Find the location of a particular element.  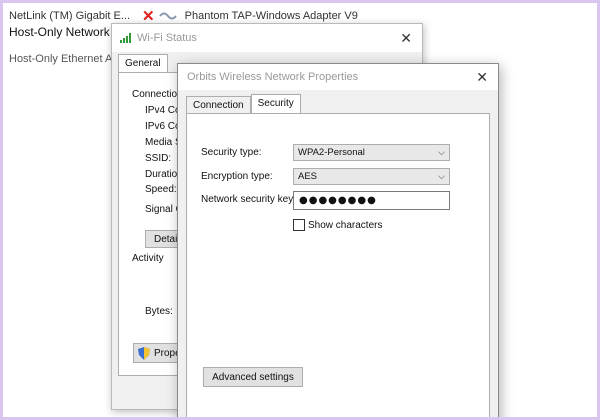

advanced-settings-button: Advanced settings is located at coordinates (253, 377).